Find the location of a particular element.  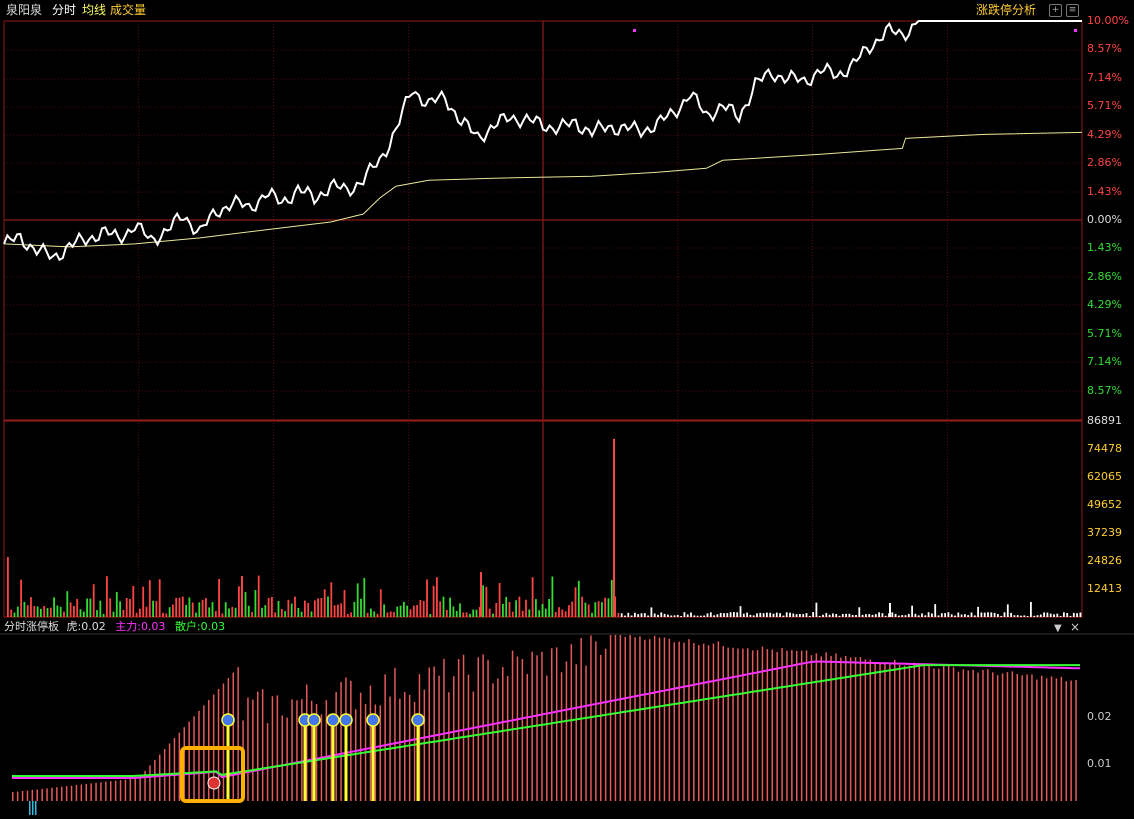

signal-circle-icon is located at coordinates (228, 720).